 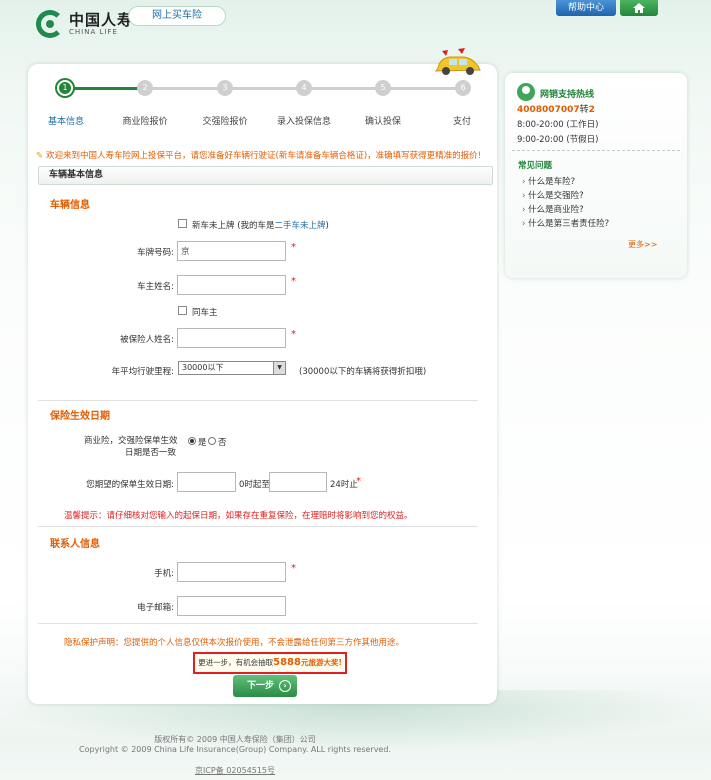 I want to click on faq-more-link: 更多>>, so click(x=642, y=244).